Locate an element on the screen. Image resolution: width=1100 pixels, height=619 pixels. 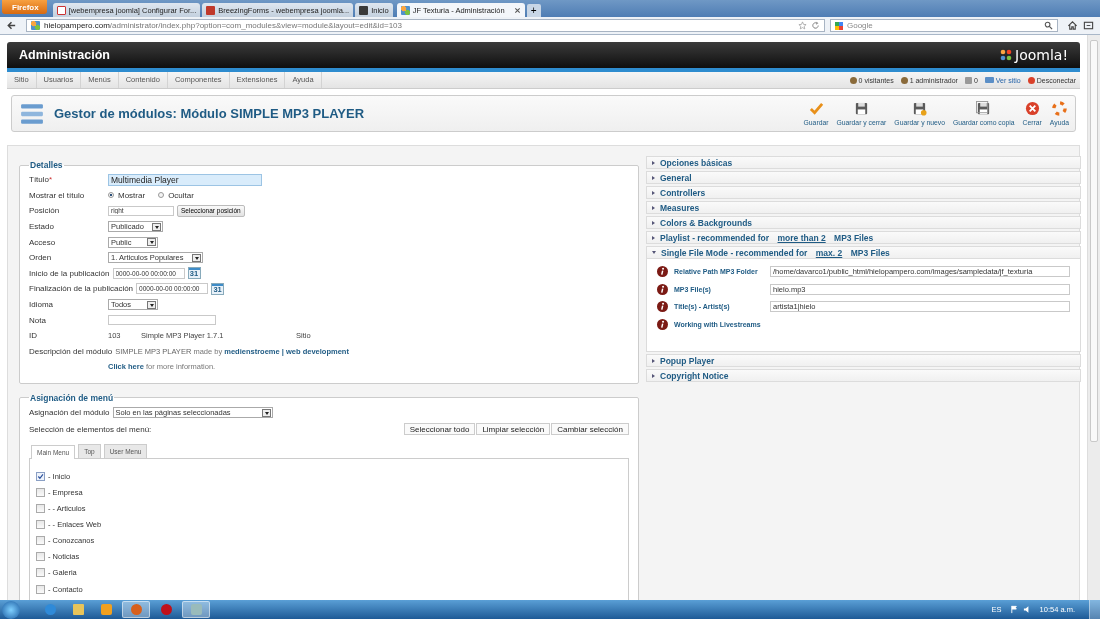
field-label: Selección de elementos del menú: is located at coordinates (90, 429).